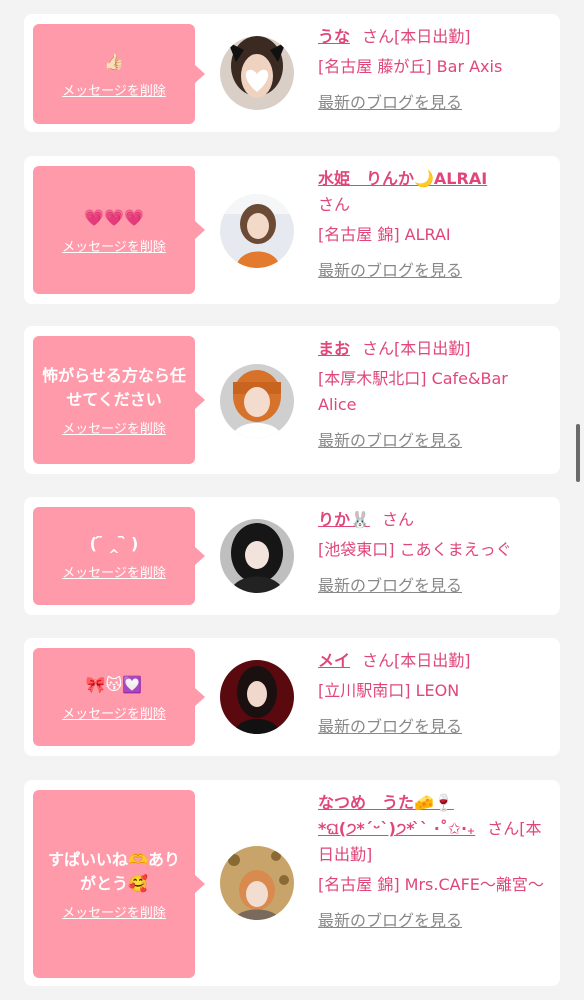 The image size is (584, 1000). I want to click on cast-name-line: うな さん[本日出勤], so click(434, 37).